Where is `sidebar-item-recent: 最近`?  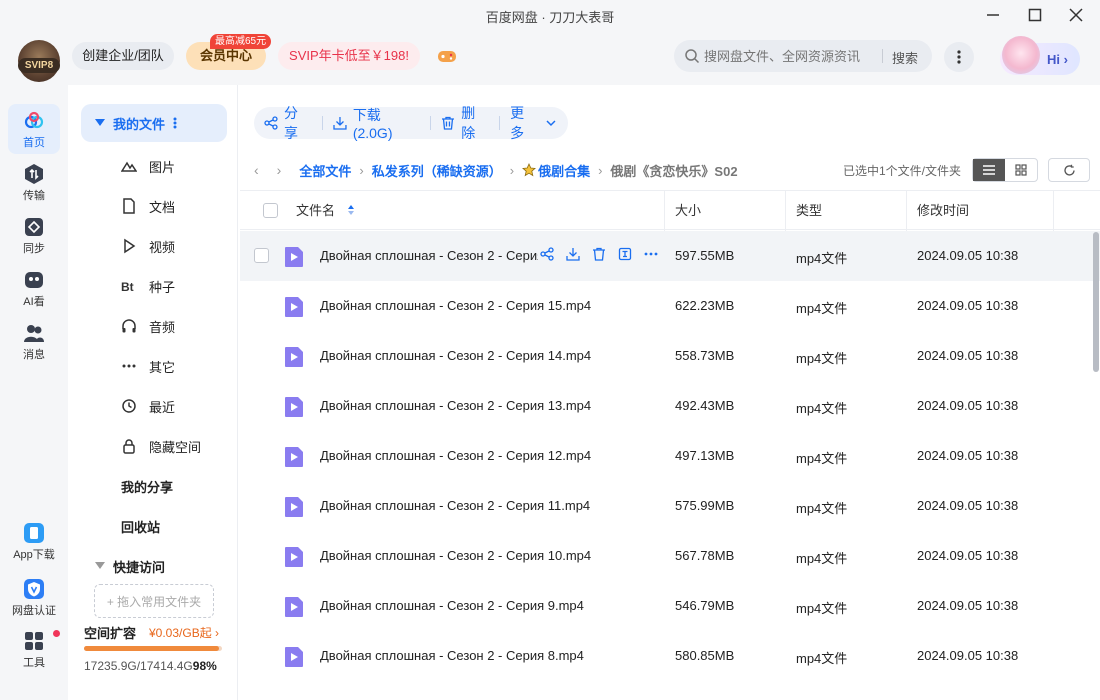 sidebar-item-recent: 最近 is located at coordinates (154, 406).